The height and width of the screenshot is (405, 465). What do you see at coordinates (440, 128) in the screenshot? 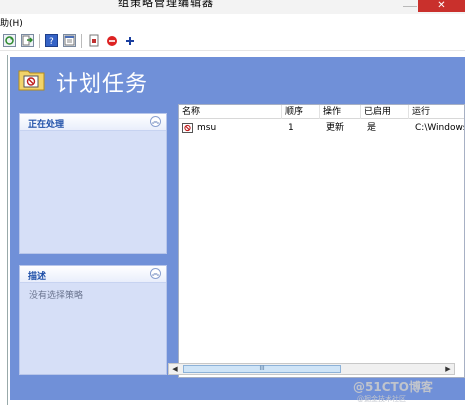
I see `task-run: C:\Windows` at bounding box center [440, 128].